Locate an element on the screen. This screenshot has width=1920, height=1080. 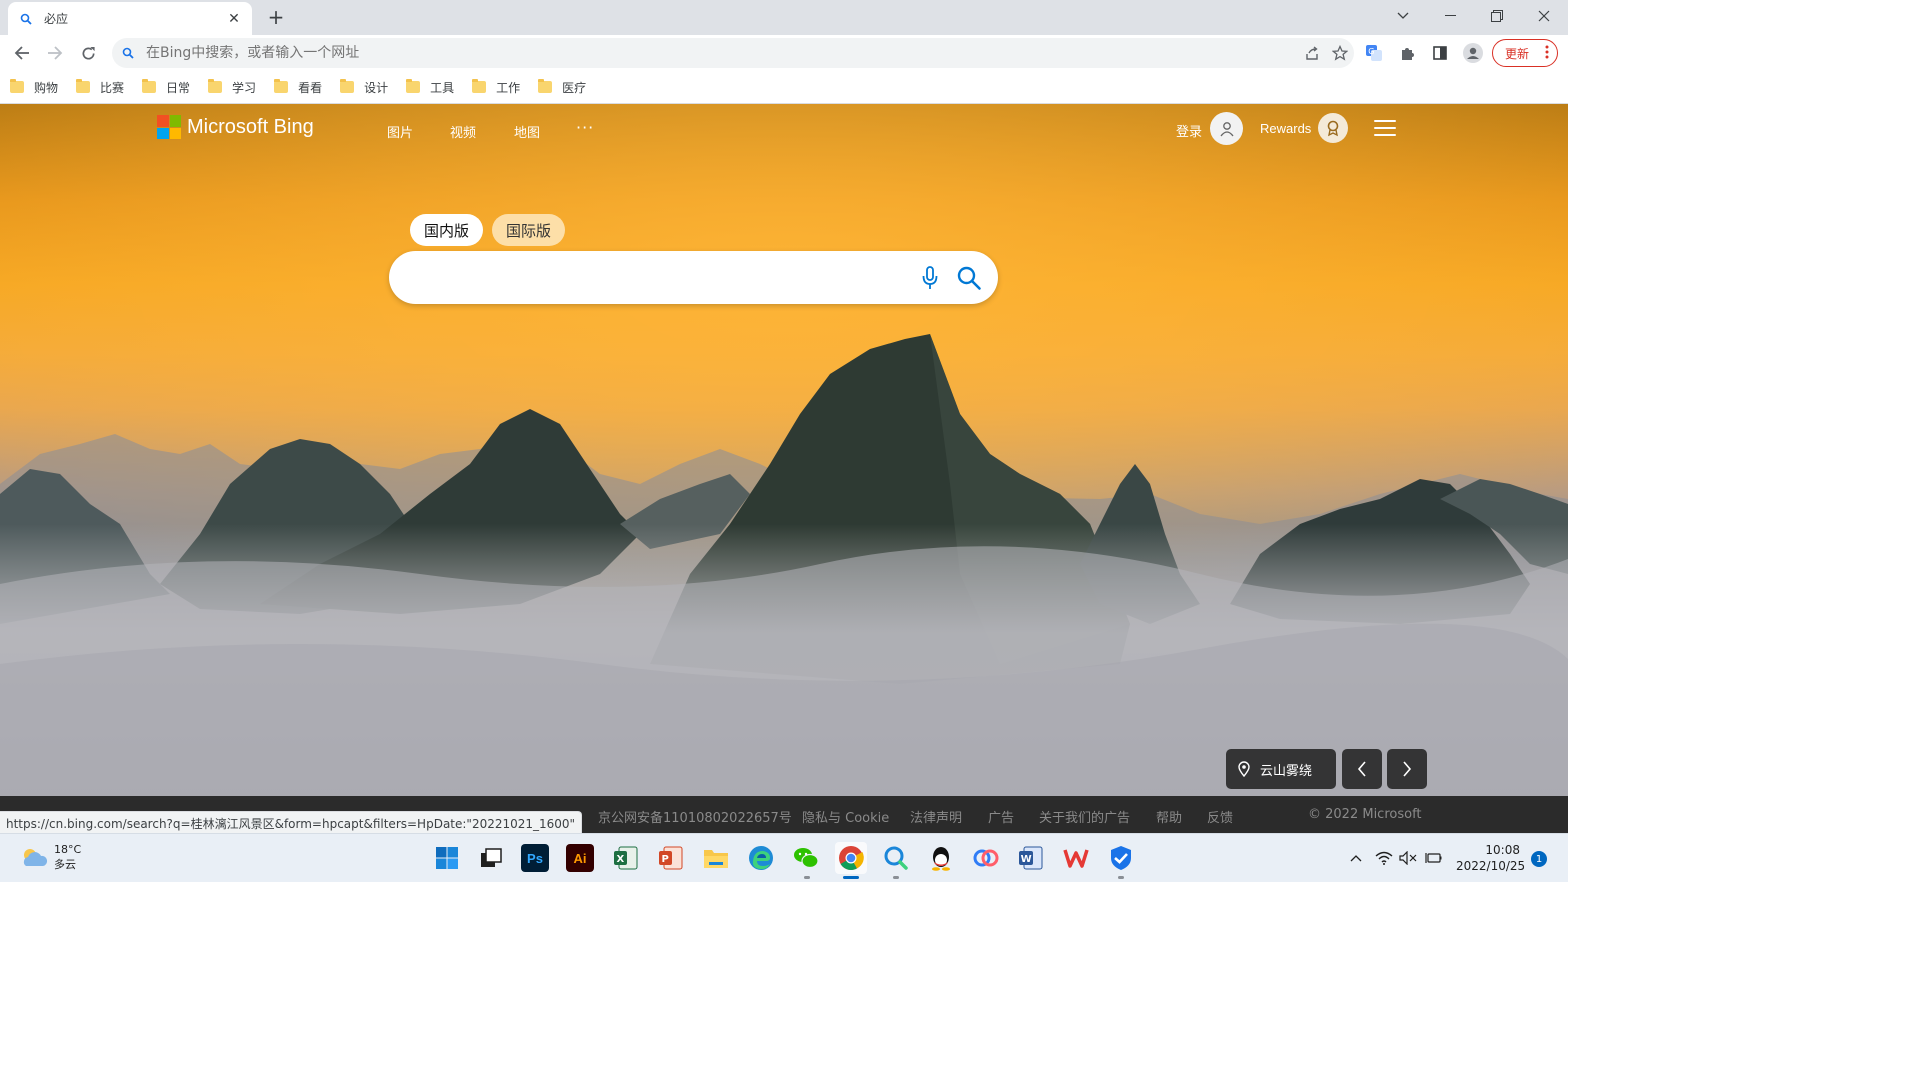
search-icon is located at coordinates (129, 53).